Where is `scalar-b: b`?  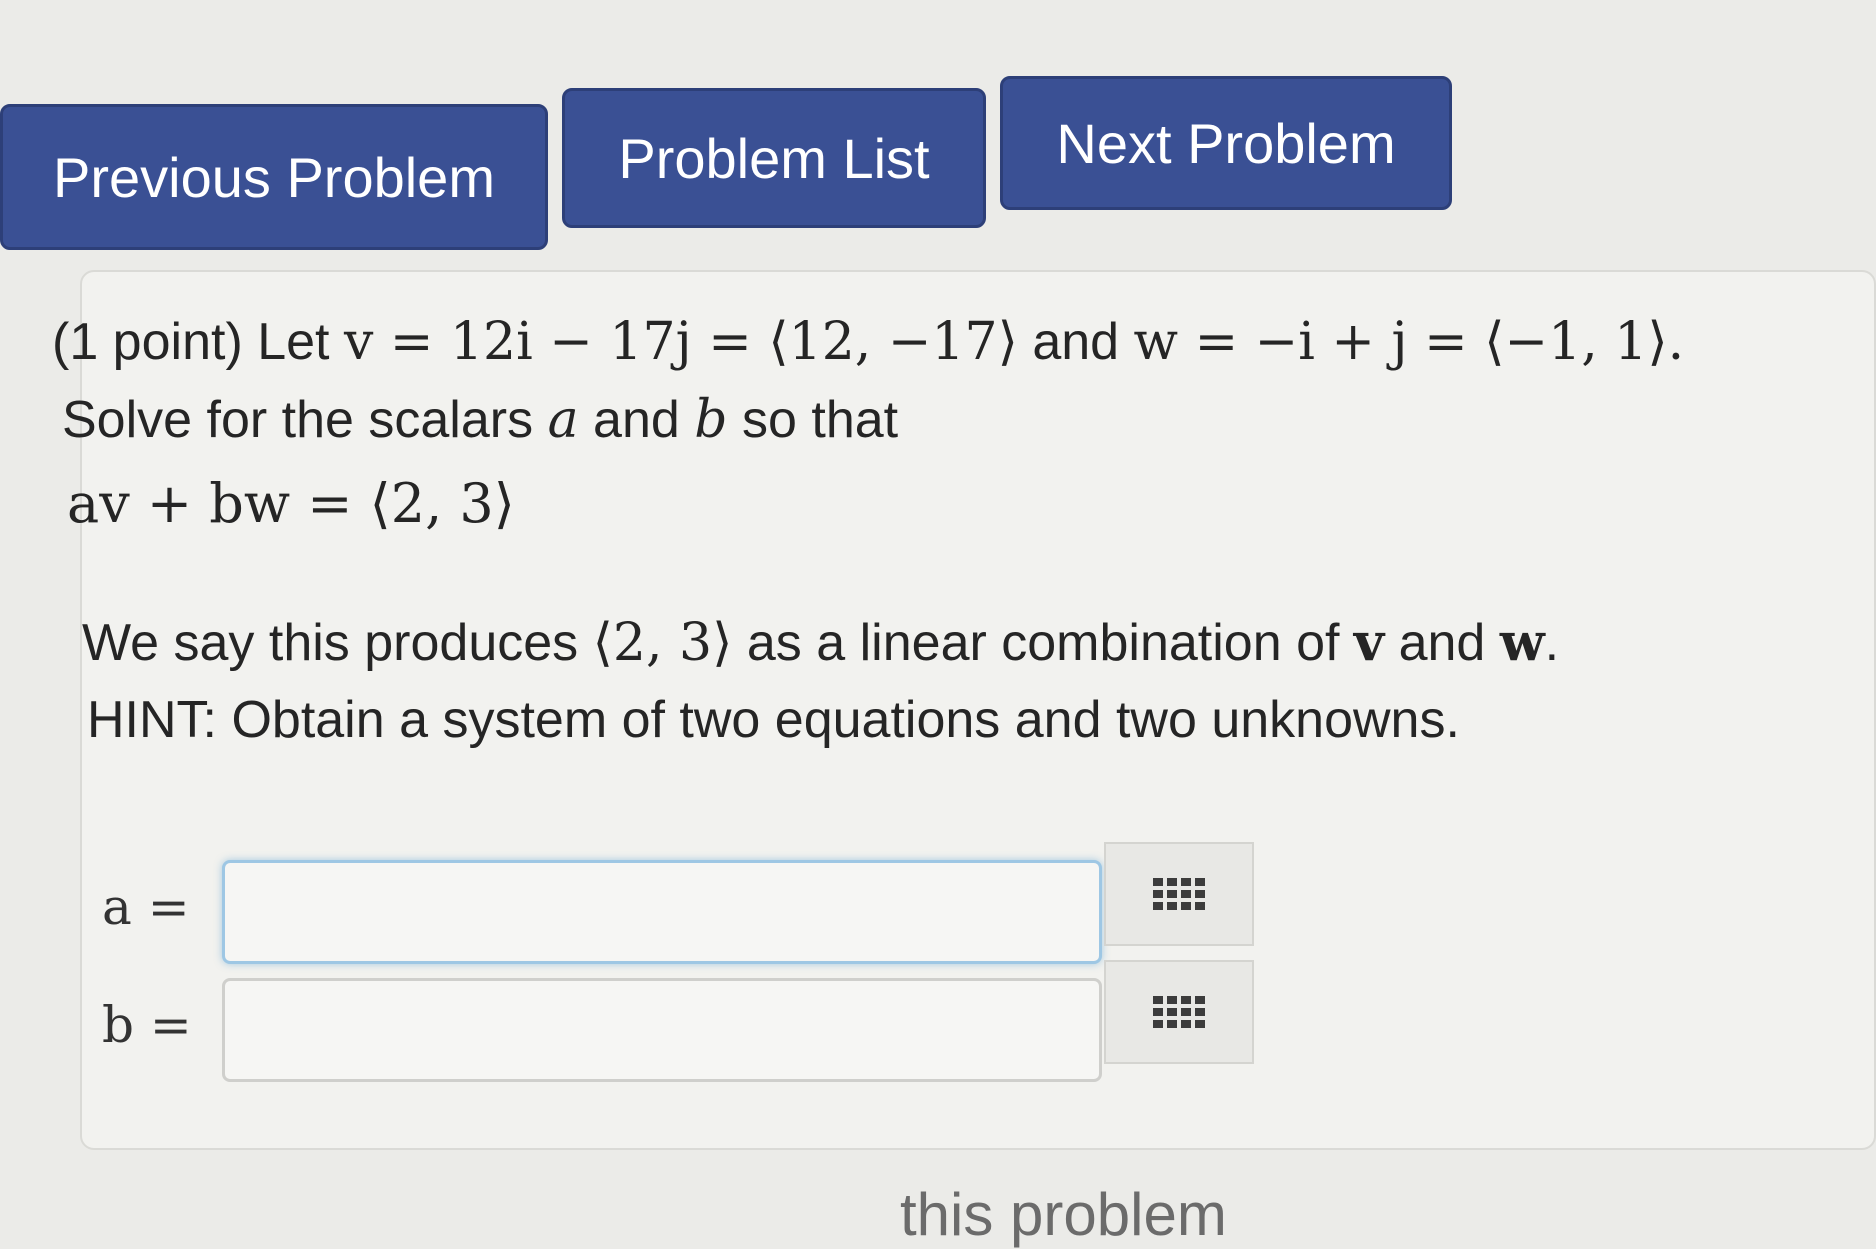
scalar-b: b is located at coordinates (711, 420).